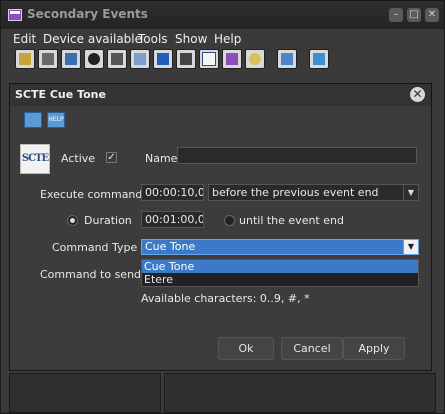 The height and width of the screenshot is (414, 445). What do you see at coordinates (95, 247) in the screenshot?
I see `command-type-label: Command Type` at bounding box center [95, 247].